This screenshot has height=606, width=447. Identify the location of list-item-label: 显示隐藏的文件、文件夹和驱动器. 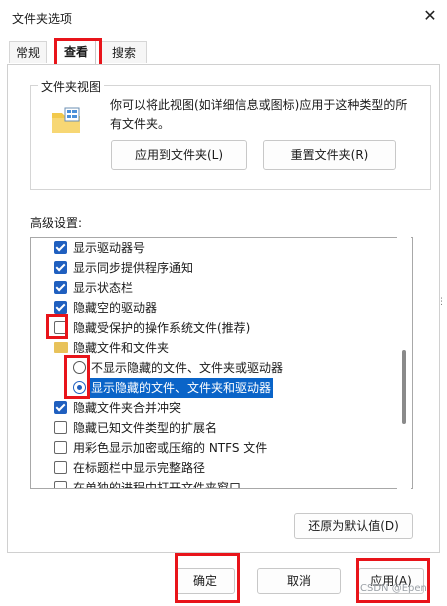
(181, 388).